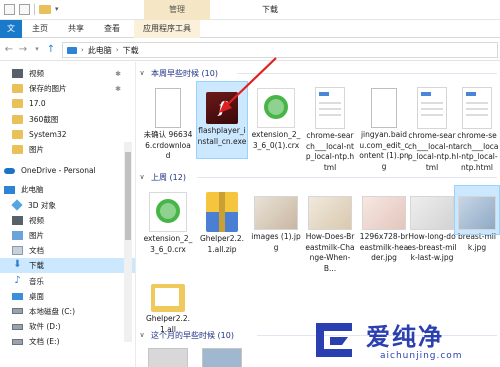  I want to click on sidebar-item-system32: System32, so click(67, 134).